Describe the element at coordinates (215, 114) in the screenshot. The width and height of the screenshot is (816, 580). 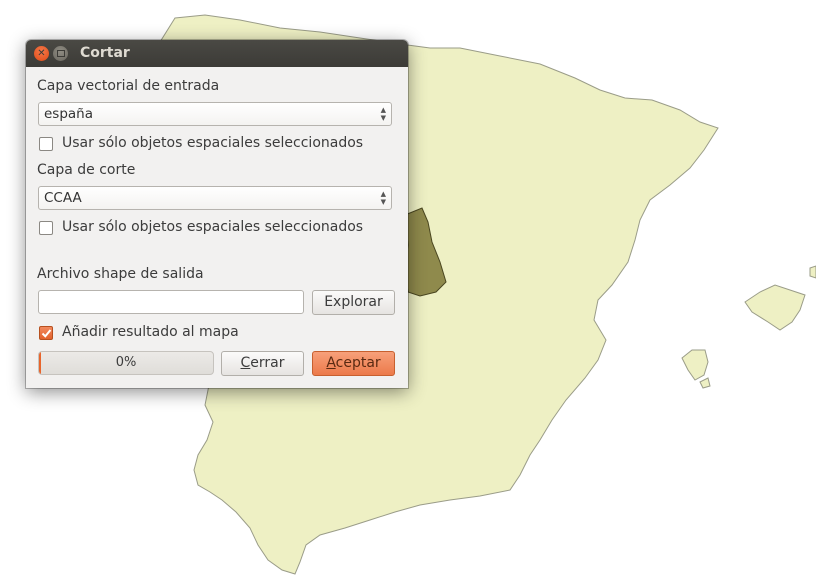
I see `input-layer-select: españa ▲ ▼` at that location.